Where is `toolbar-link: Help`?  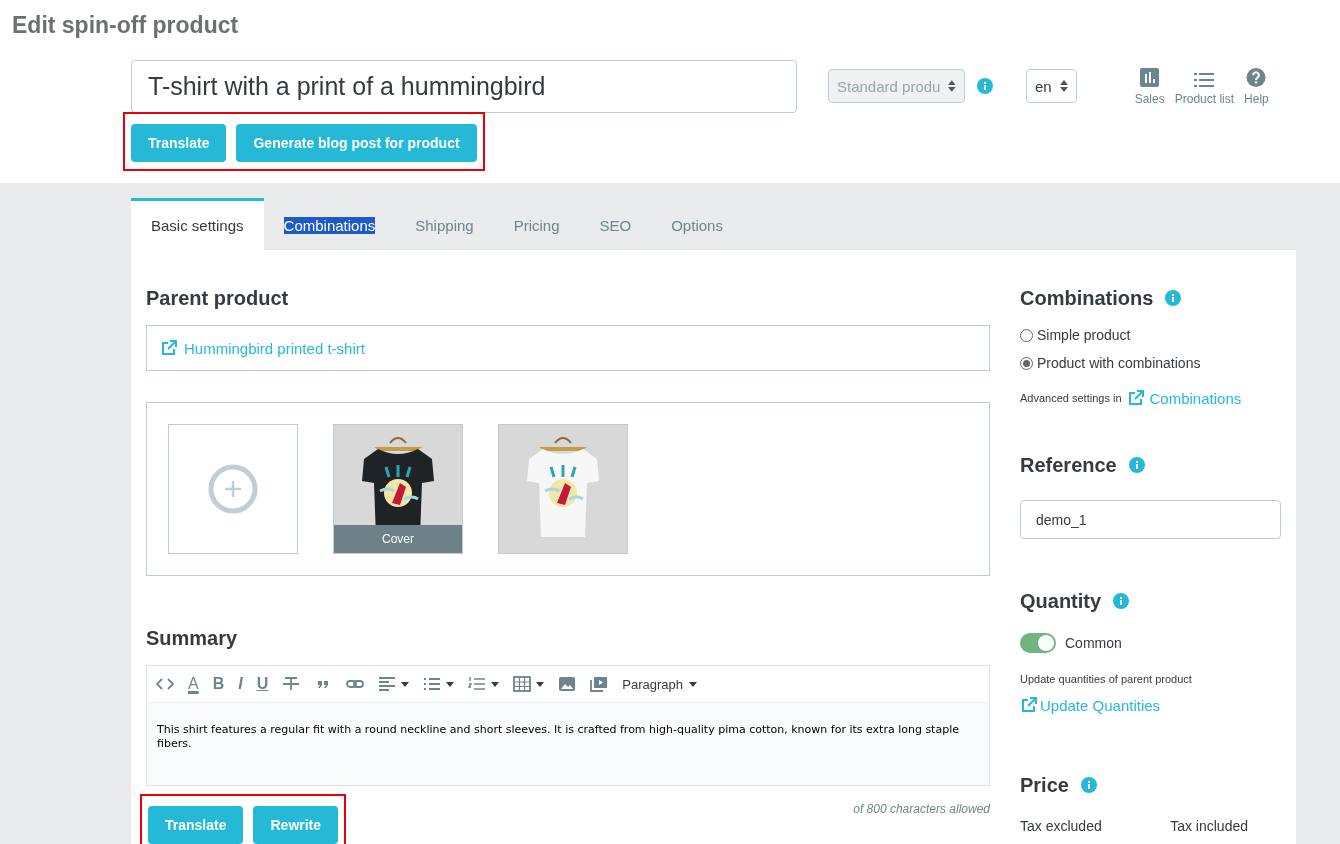
toolbar-link: Help is located at coordinates (1256, 87).